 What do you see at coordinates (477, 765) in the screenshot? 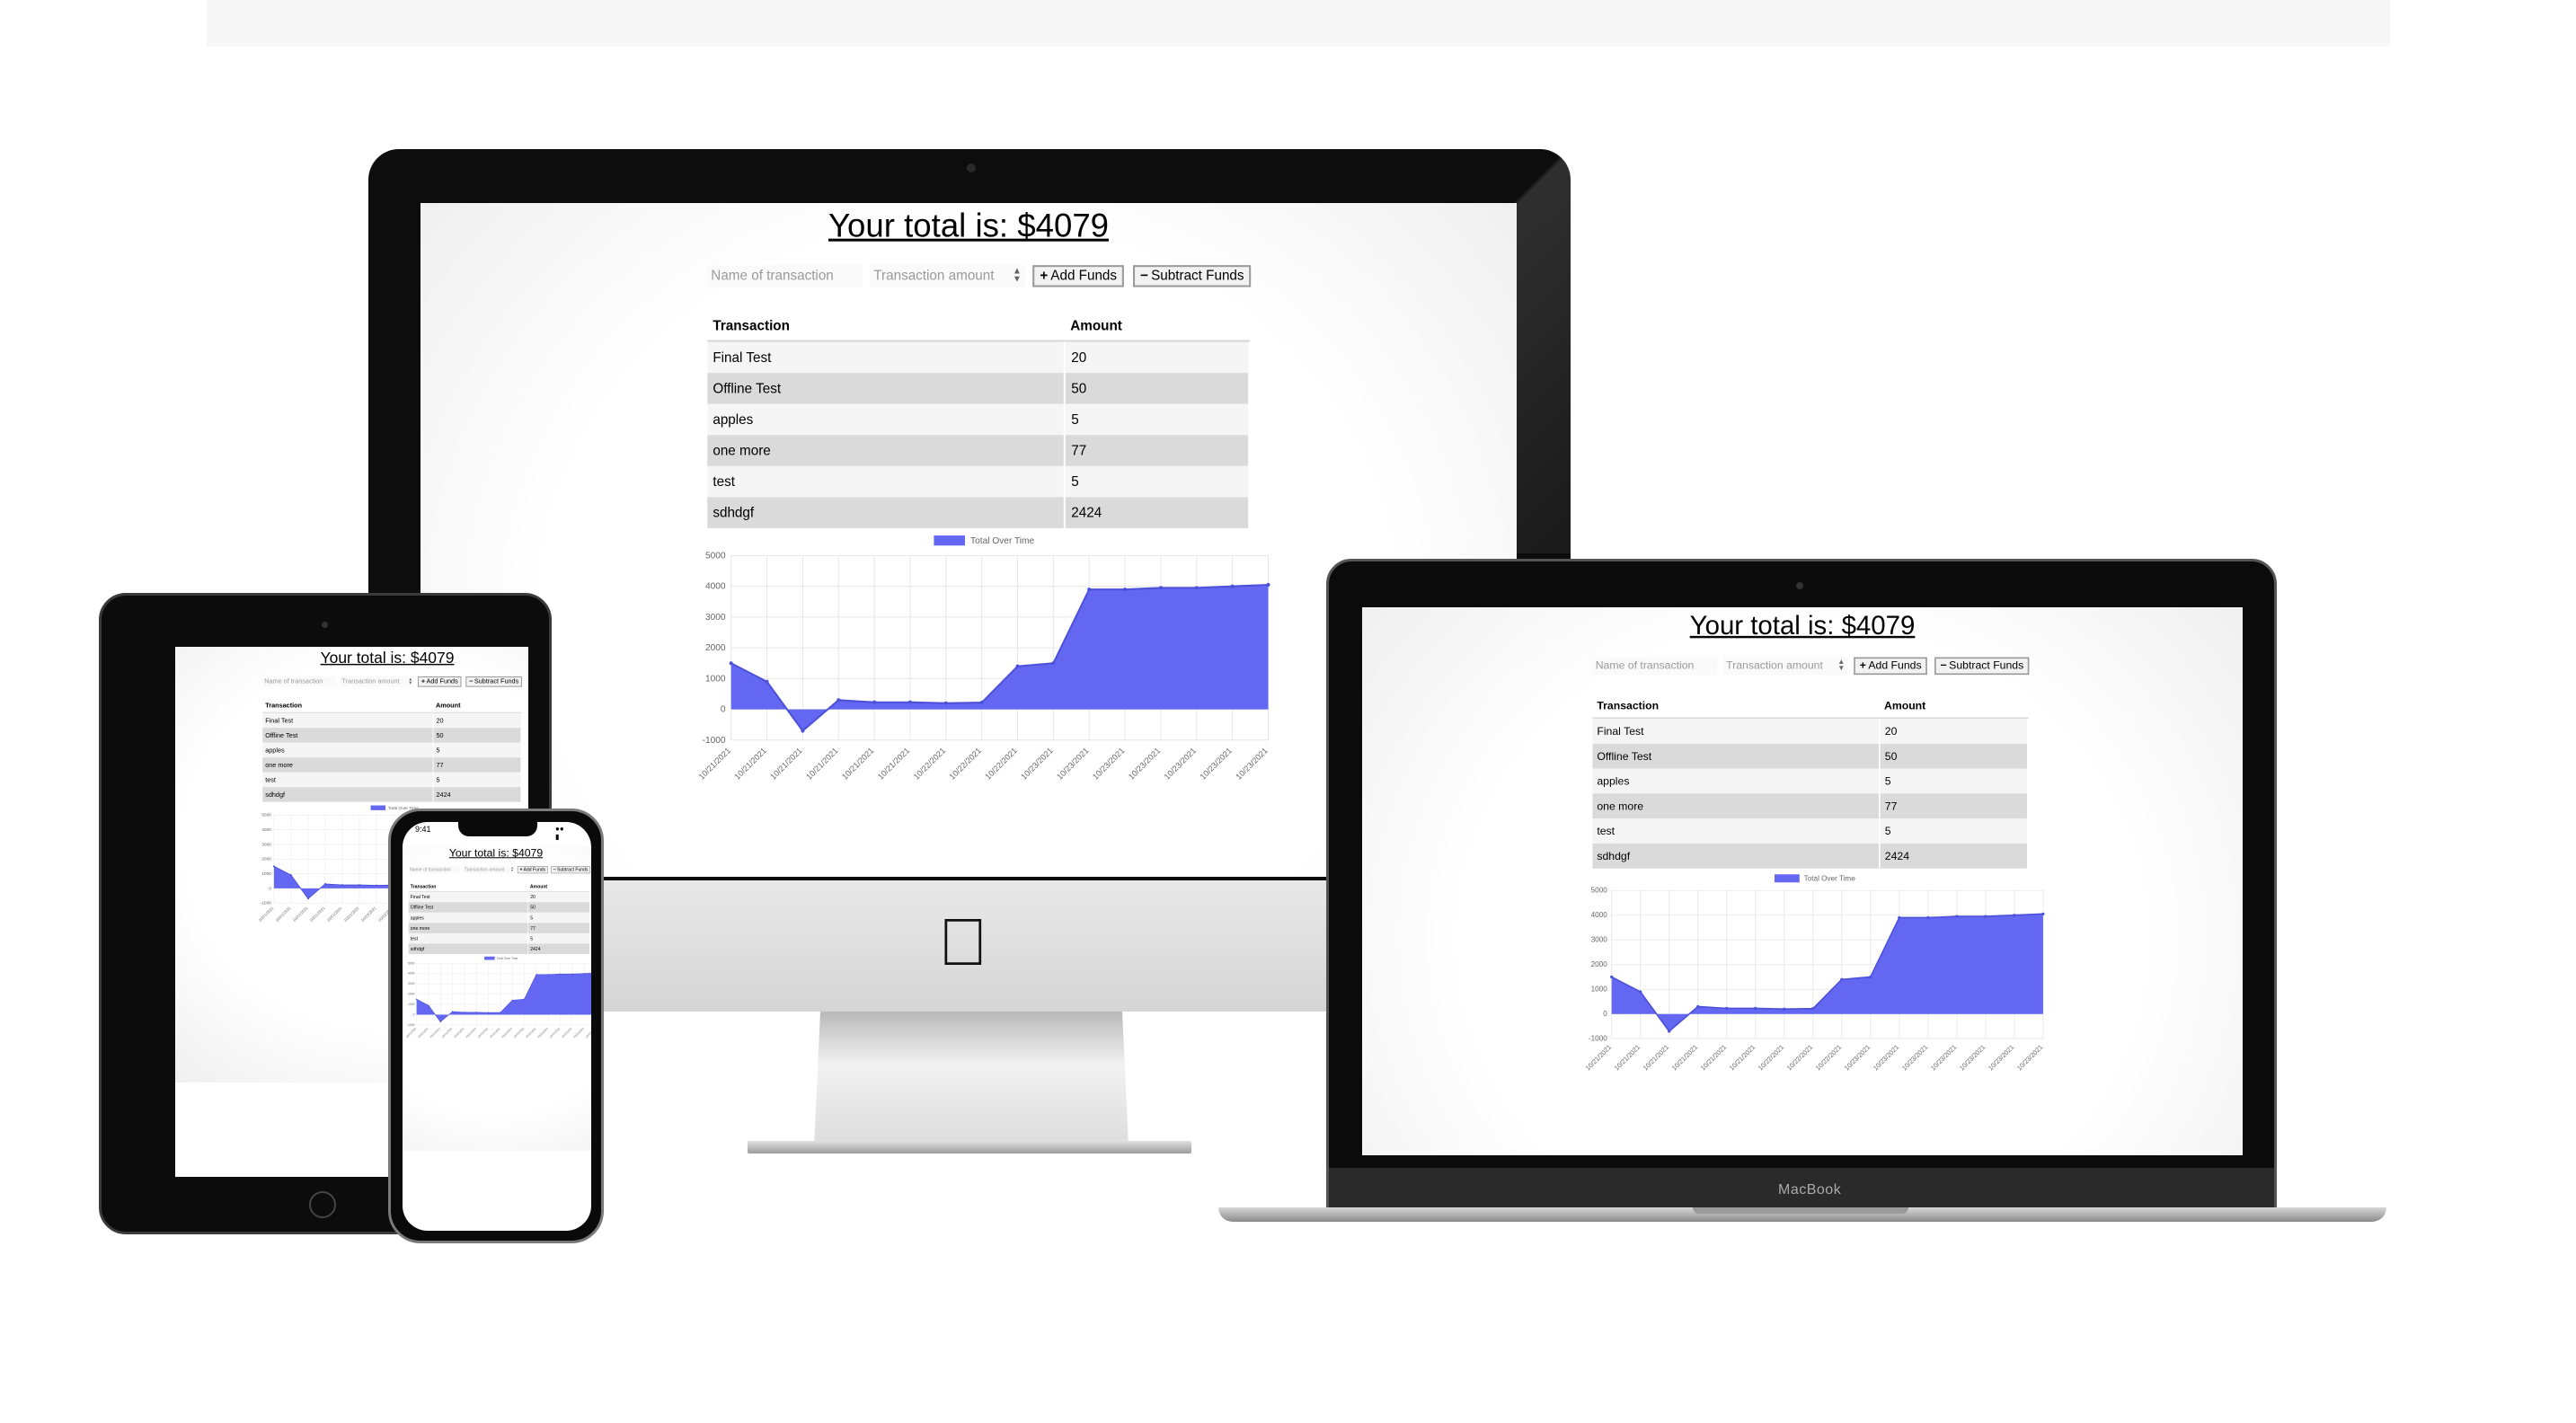
I see `transaction-amount-cell: 77` at bounding box center [477, 765].